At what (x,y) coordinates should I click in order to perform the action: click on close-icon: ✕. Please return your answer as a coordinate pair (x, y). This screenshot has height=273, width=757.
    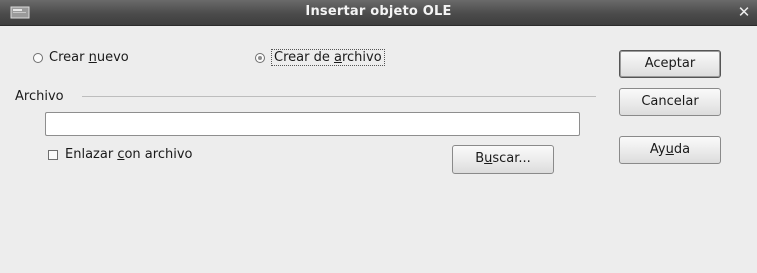
    Looking at the image, I should click on (744, 12).